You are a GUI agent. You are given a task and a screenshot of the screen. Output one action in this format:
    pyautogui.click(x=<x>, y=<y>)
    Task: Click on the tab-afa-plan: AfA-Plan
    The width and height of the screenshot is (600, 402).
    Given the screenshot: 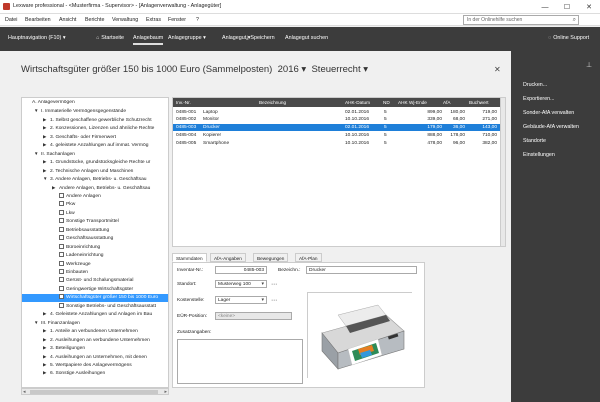 What is the action you would take?
    pyautogui.click(x=308, y=257)
    